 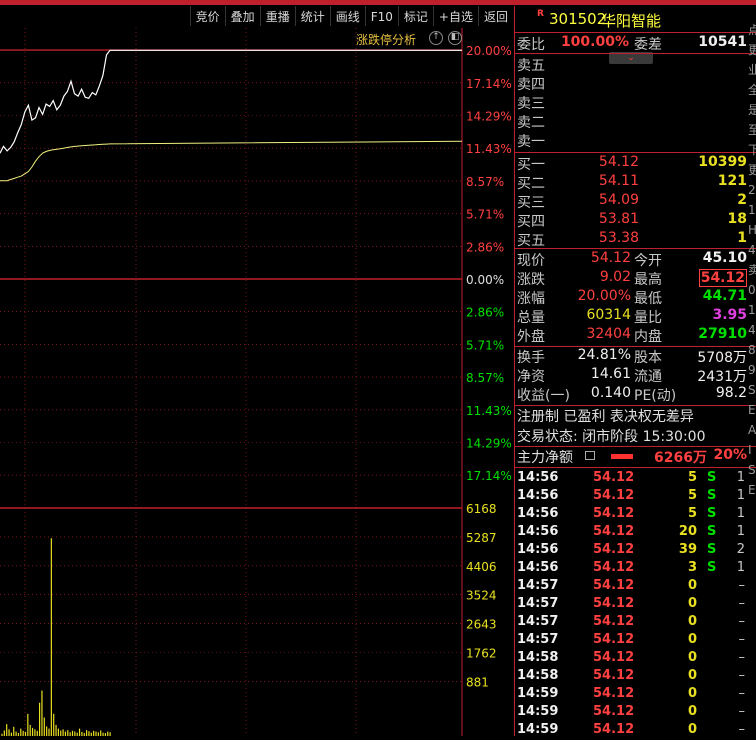 What do you see at coordinates (752, 190) in the screenshot?
I see `edge-char: 2` at bounding box center [752, 190].